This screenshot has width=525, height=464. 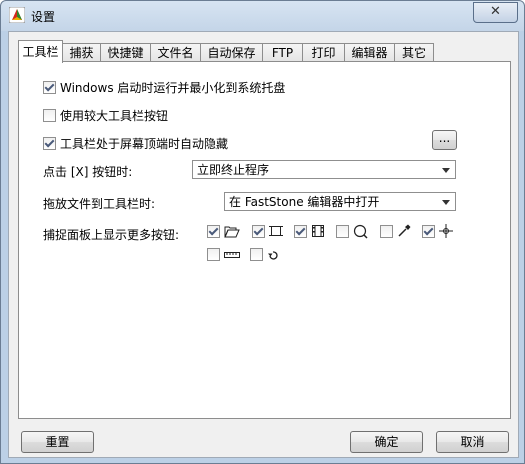 I want to click on rotate-icon, so click(x=273, y=255).